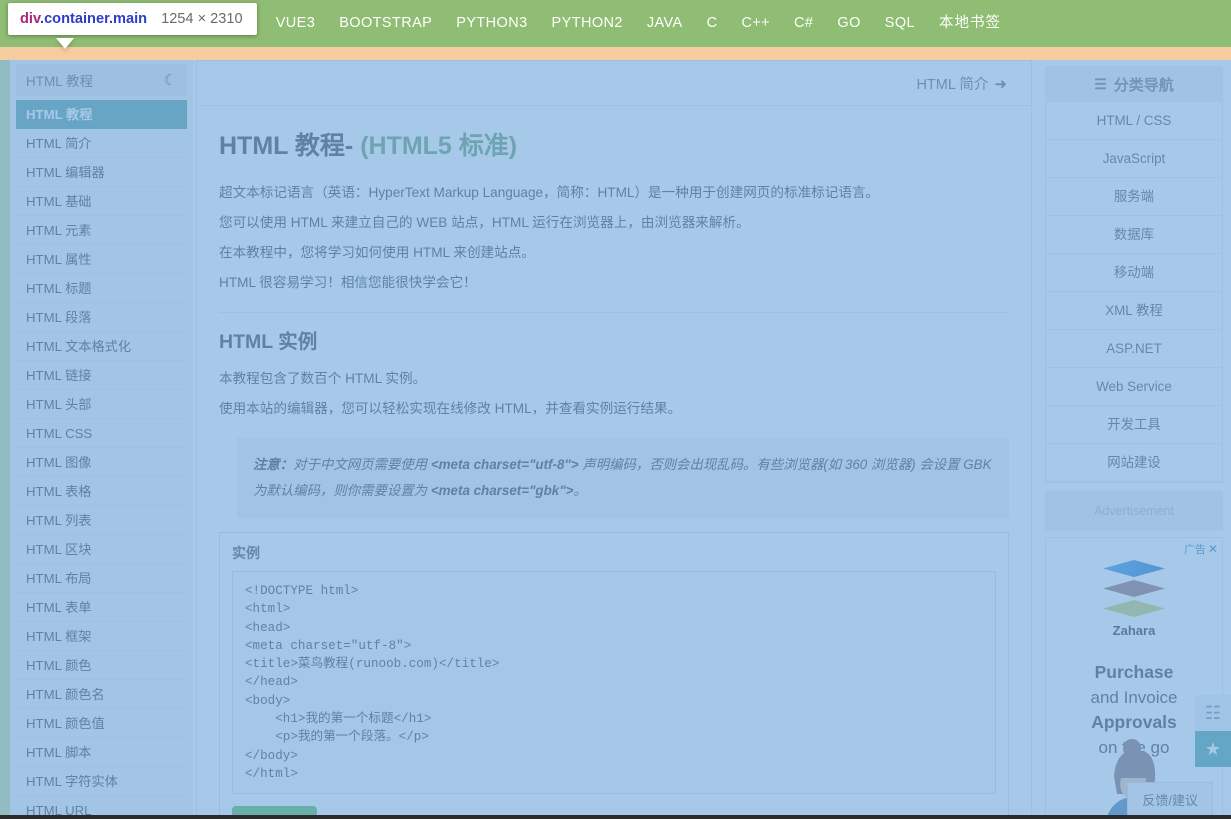  What do you see at coordinates (101, 520) in the screenshot?
I see `sidebar-item-html-lists: HTML 列表` at bounding box center [101, 520].